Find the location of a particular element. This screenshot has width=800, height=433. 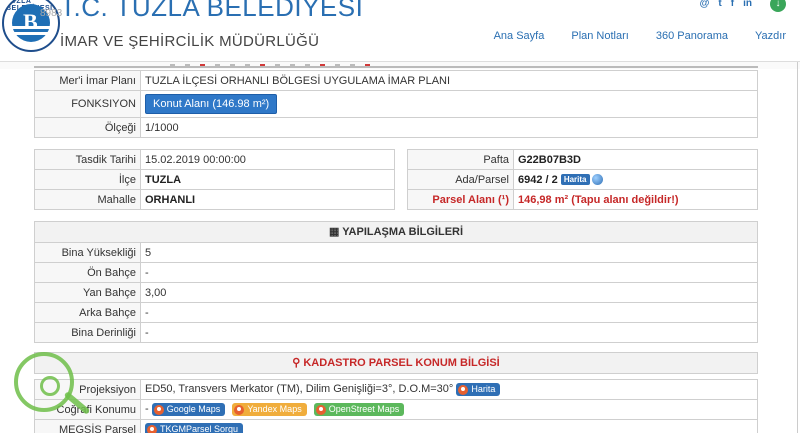

map-pin-icon: ⚲ is located at coordinates (296, 363).